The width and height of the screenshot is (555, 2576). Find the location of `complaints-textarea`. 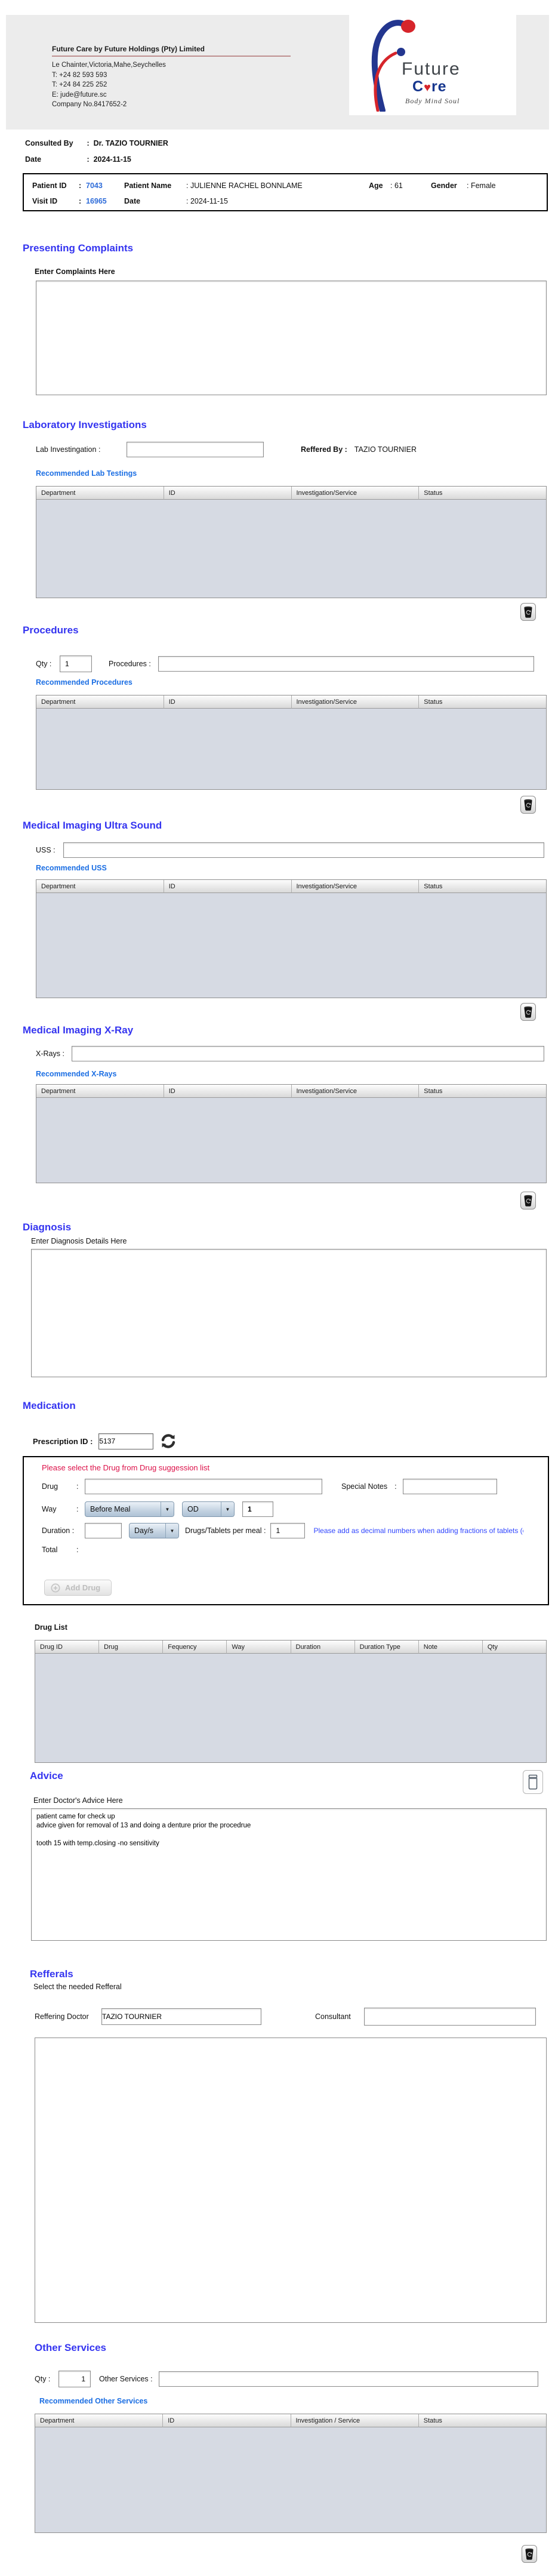

complaints-textarea is located at coordinates (291, 338).